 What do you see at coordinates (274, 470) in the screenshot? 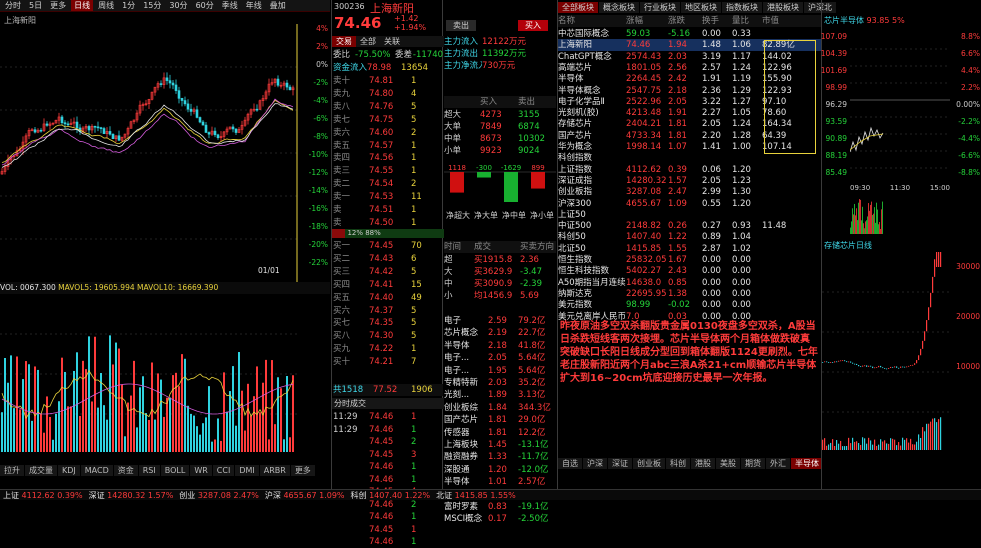
I see `indicator-tab: ARBR` at bounding box center [274, 470].